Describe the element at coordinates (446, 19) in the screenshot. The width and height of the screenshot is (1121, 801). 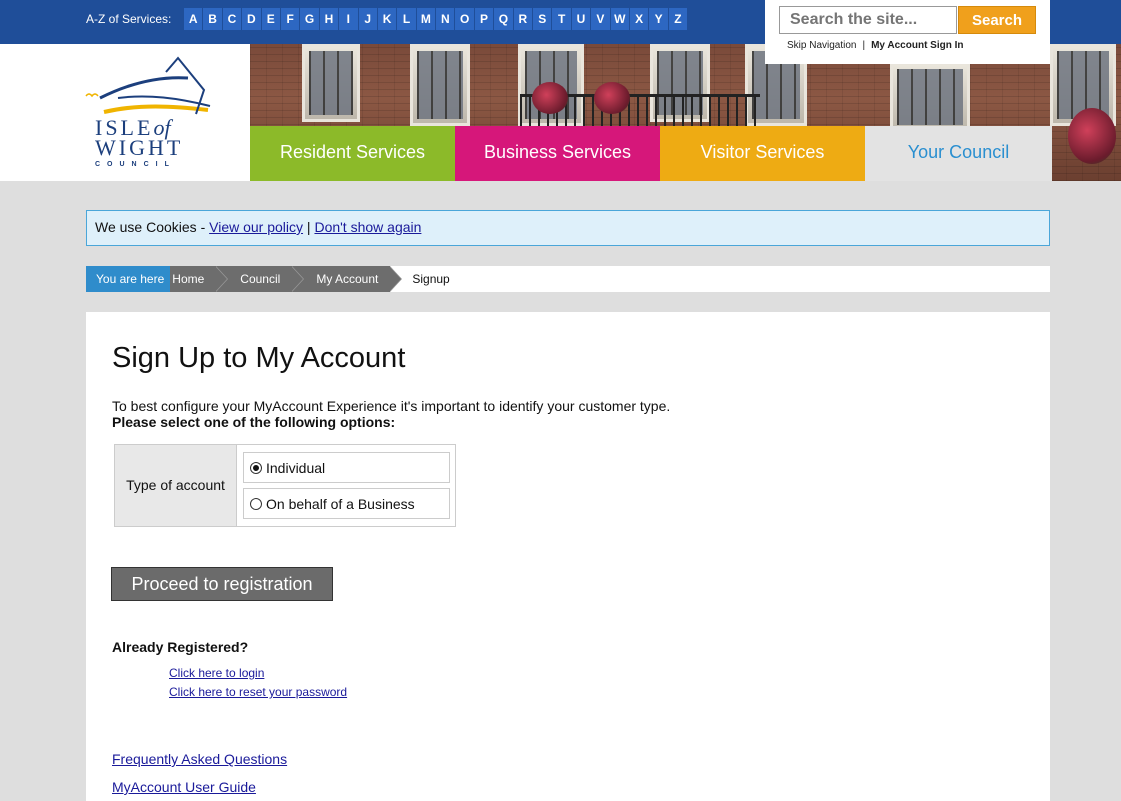
I see `az-letter-n: N` at that location.